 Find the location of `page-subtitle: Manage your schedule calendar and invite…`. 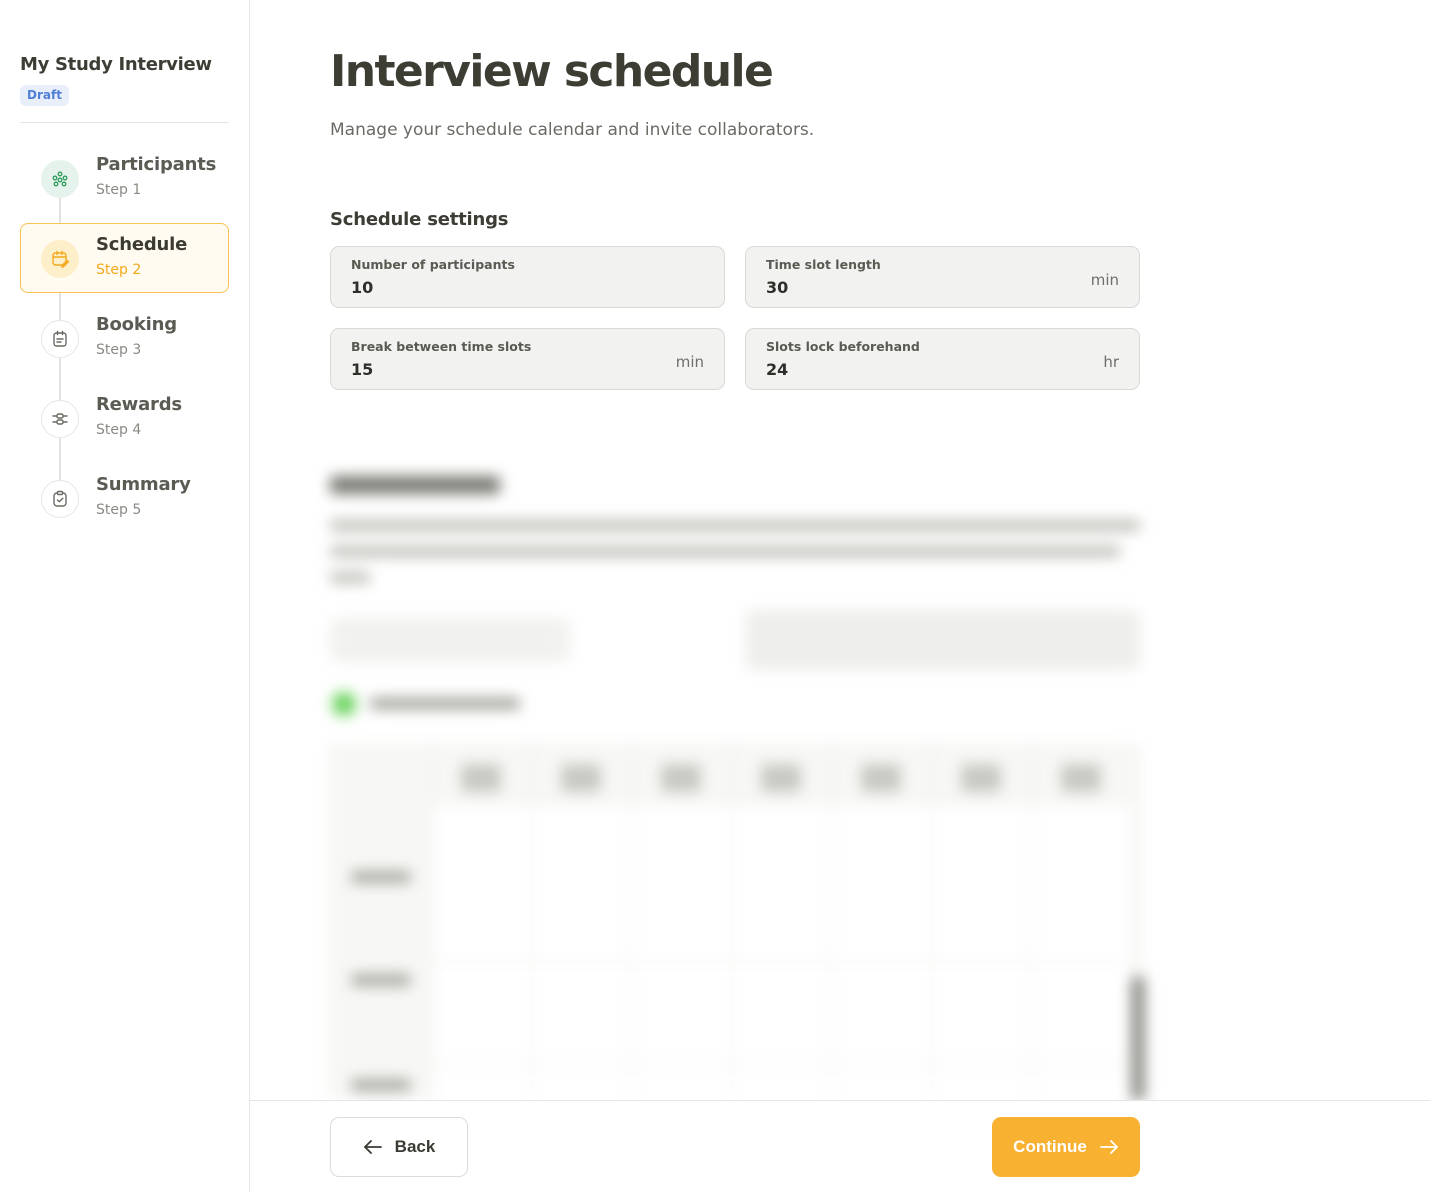

page-subtitle: Manage your schedule calendar and invite… is located at coordinates (572, 130).